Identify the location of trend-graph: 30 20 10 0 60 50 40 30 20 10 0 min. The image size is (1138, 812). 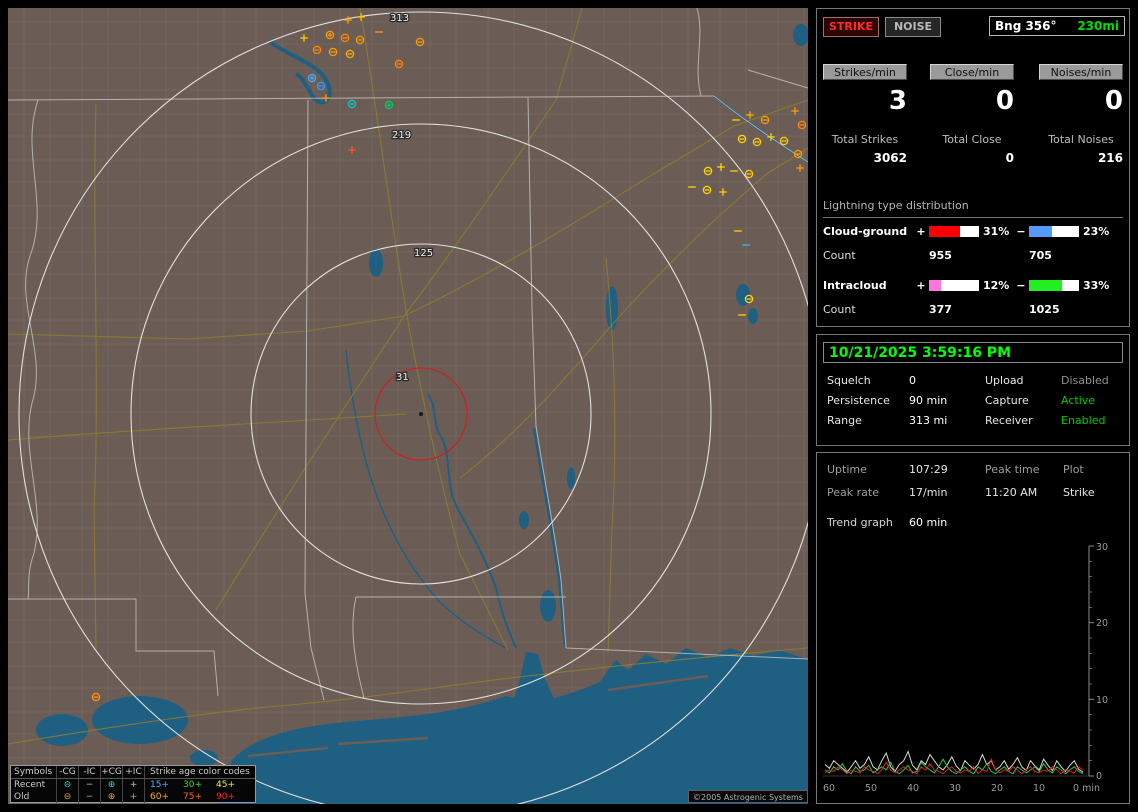
(965, 668).